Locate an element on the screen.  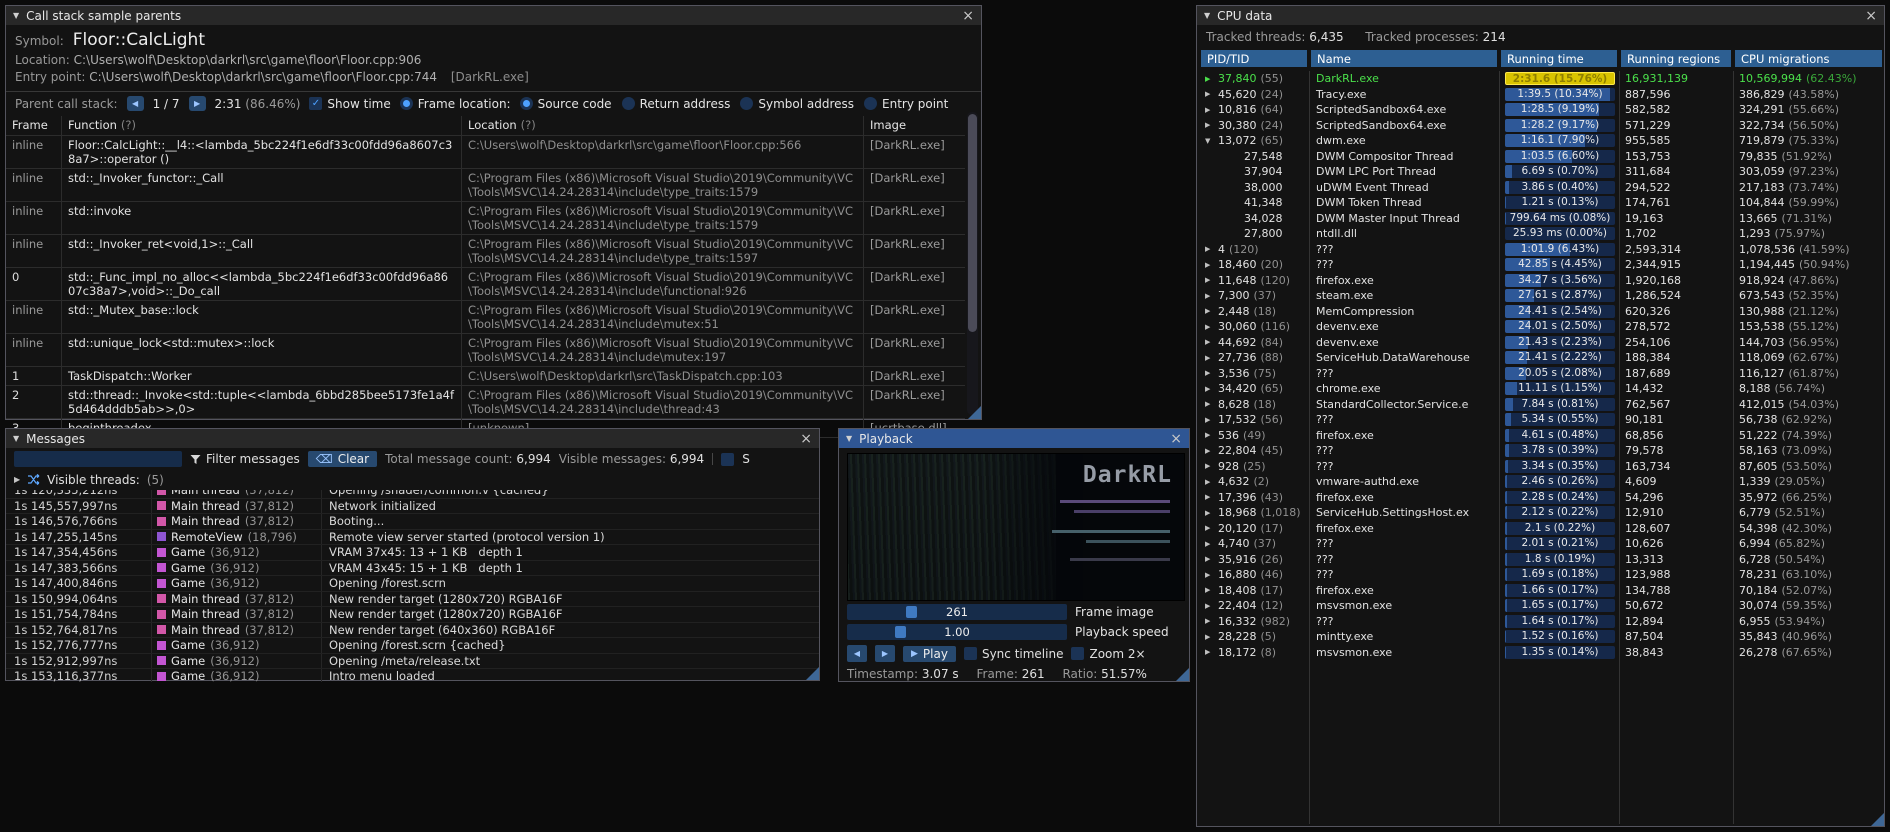
shuffle-icon is located at coordinates (33, 479).